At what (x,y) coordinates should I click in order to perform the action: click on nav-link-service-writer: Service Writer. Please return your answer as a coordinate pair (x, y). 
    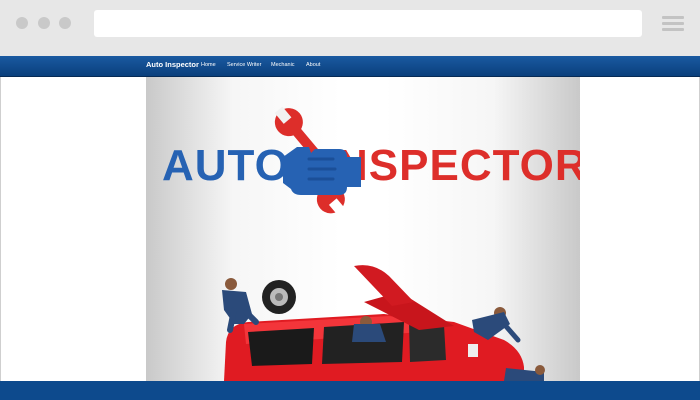
    Looking at the image, I should click on (244, 65).